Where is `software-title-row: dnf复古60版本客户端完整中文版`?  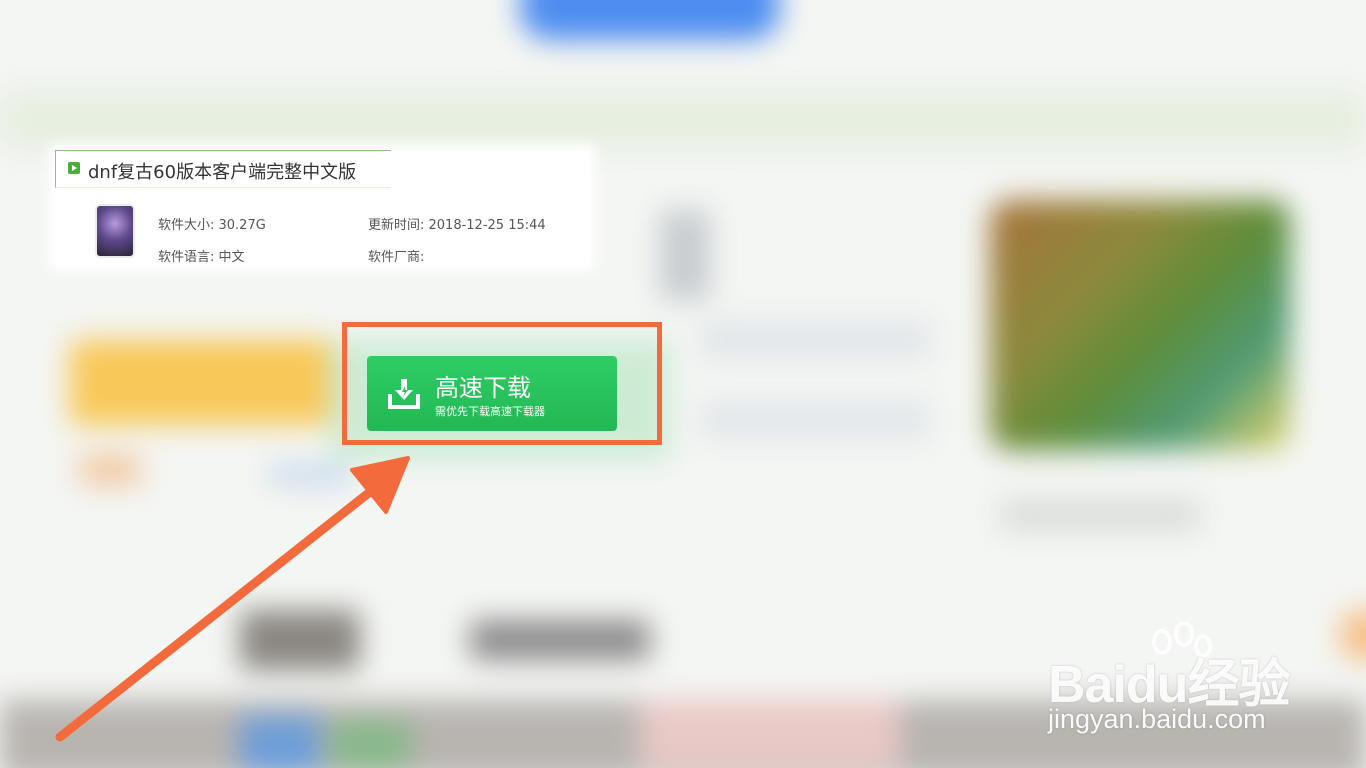
software-title-row: dnf复古60版本客户端完整中文版 is located at coordinates (223, 169).